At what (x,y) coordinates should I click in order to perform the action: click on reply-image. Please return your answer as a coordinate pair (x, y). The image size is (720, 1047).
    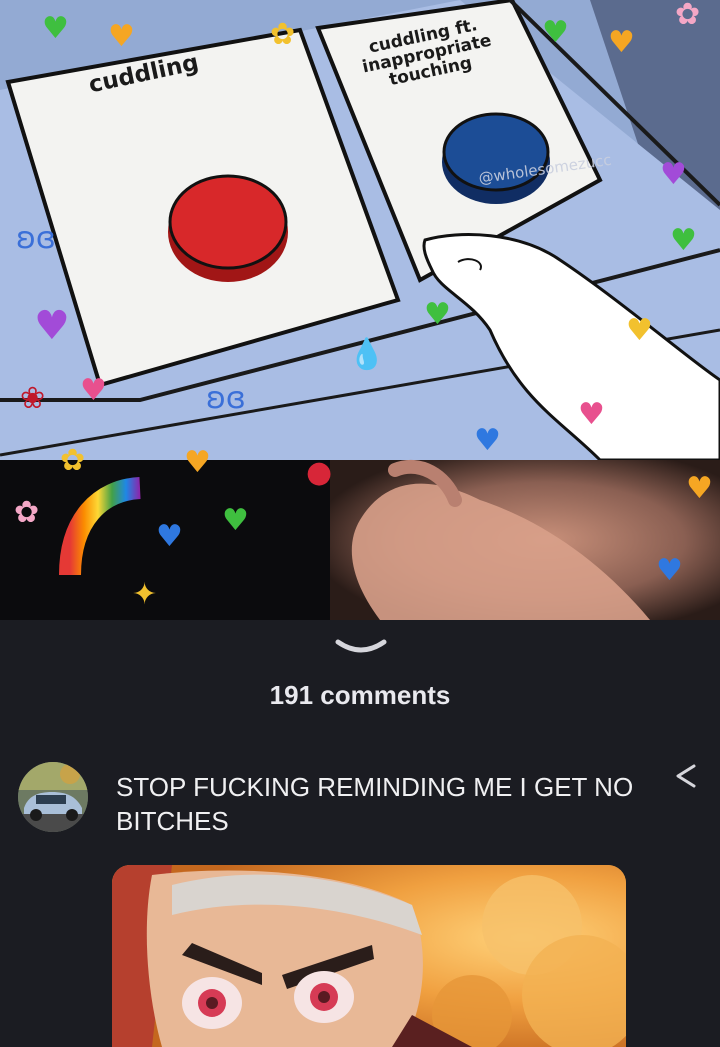
    Looking at the image, I should click on (369, 956).